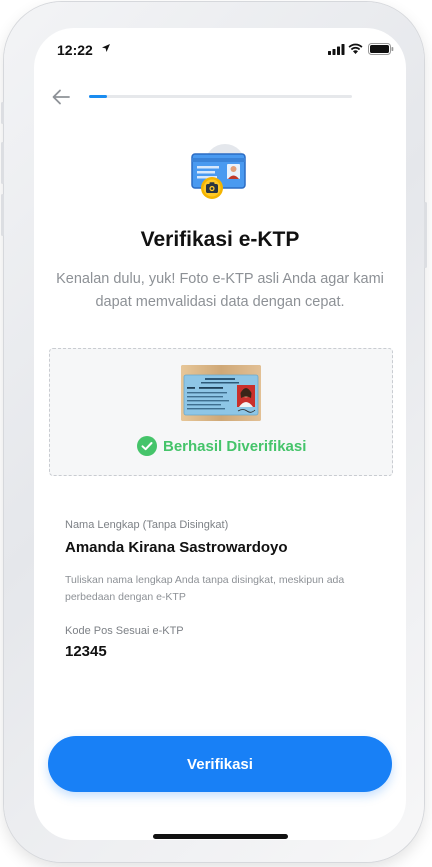 This screenshot has height=867, width=432. What do you see at coordinates (220, 239) in the screenshot?
I see `page-title: Verifikasi e-KTP` at bounding box center [220, 239].